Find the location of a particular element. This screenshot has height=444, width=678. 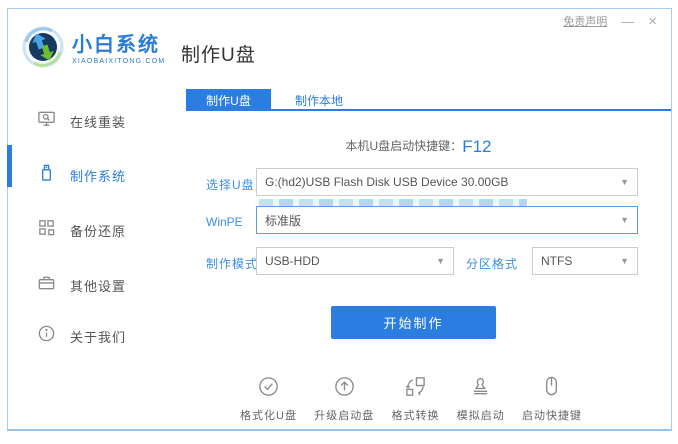

usb-drive-icon is located at coordinates (46, 175).